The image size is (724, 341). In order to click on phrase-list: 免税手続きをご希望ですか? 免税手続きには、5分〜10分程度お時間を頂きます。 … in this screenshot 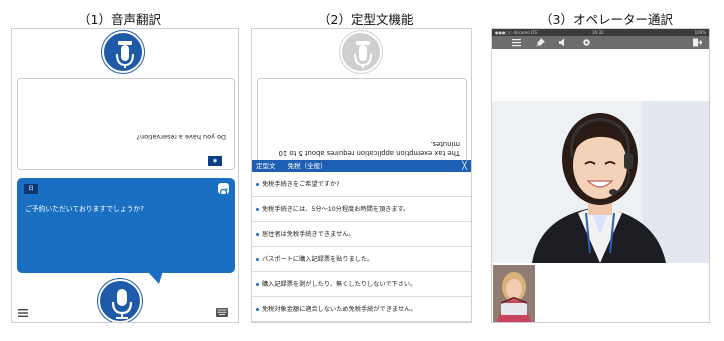, I will do `click(361, 247)`.